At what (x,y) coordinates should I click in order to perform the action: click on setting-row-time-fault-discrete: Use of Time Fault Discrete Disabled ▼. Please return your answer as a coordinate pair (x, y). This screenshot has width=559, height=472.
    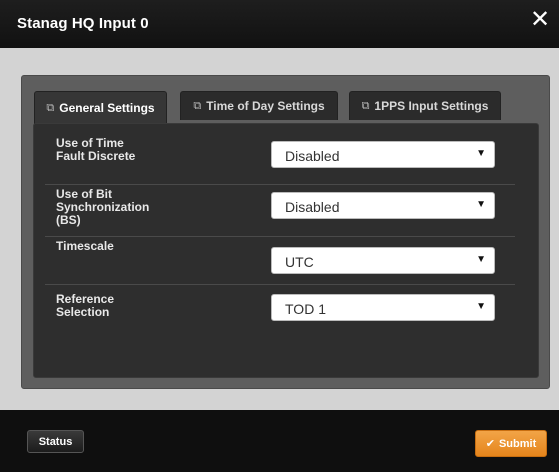
    Looking at the image, I should click on (280, 159).